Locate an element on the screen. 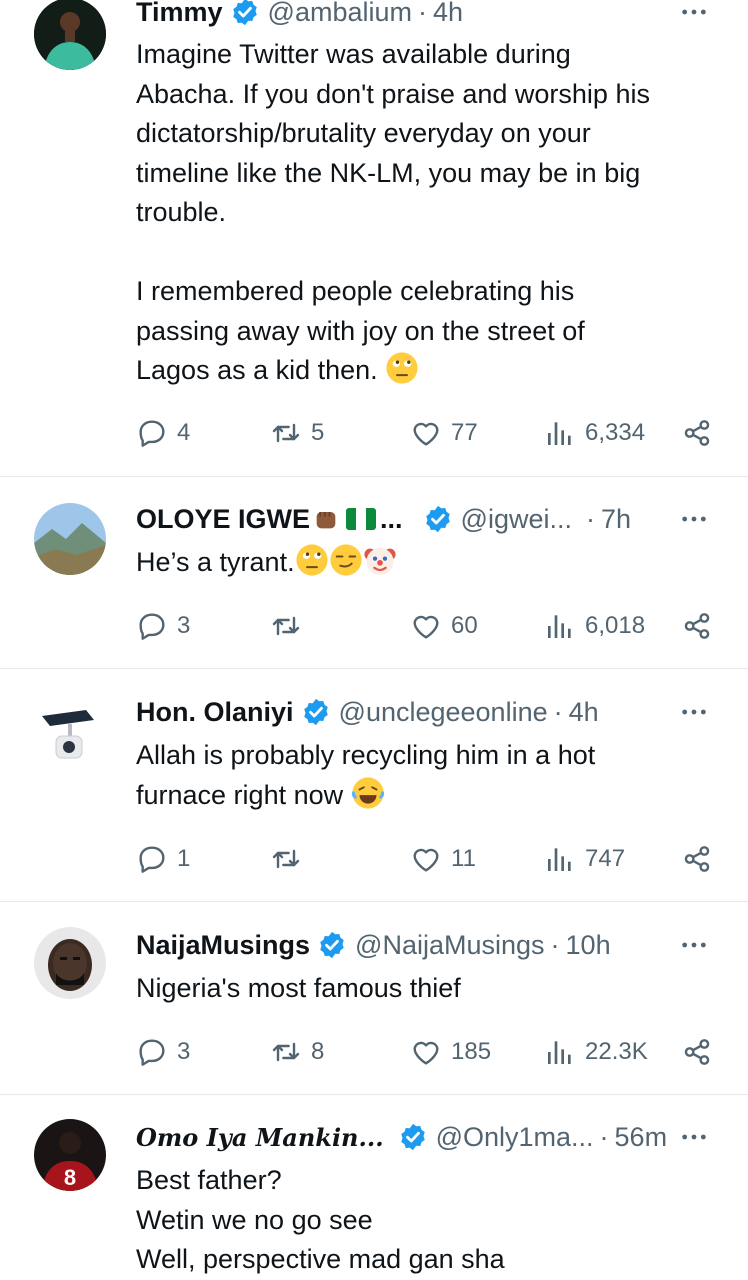 The image size is (748, 1280). reply-button: 1 is located at coordinates (163, 859).